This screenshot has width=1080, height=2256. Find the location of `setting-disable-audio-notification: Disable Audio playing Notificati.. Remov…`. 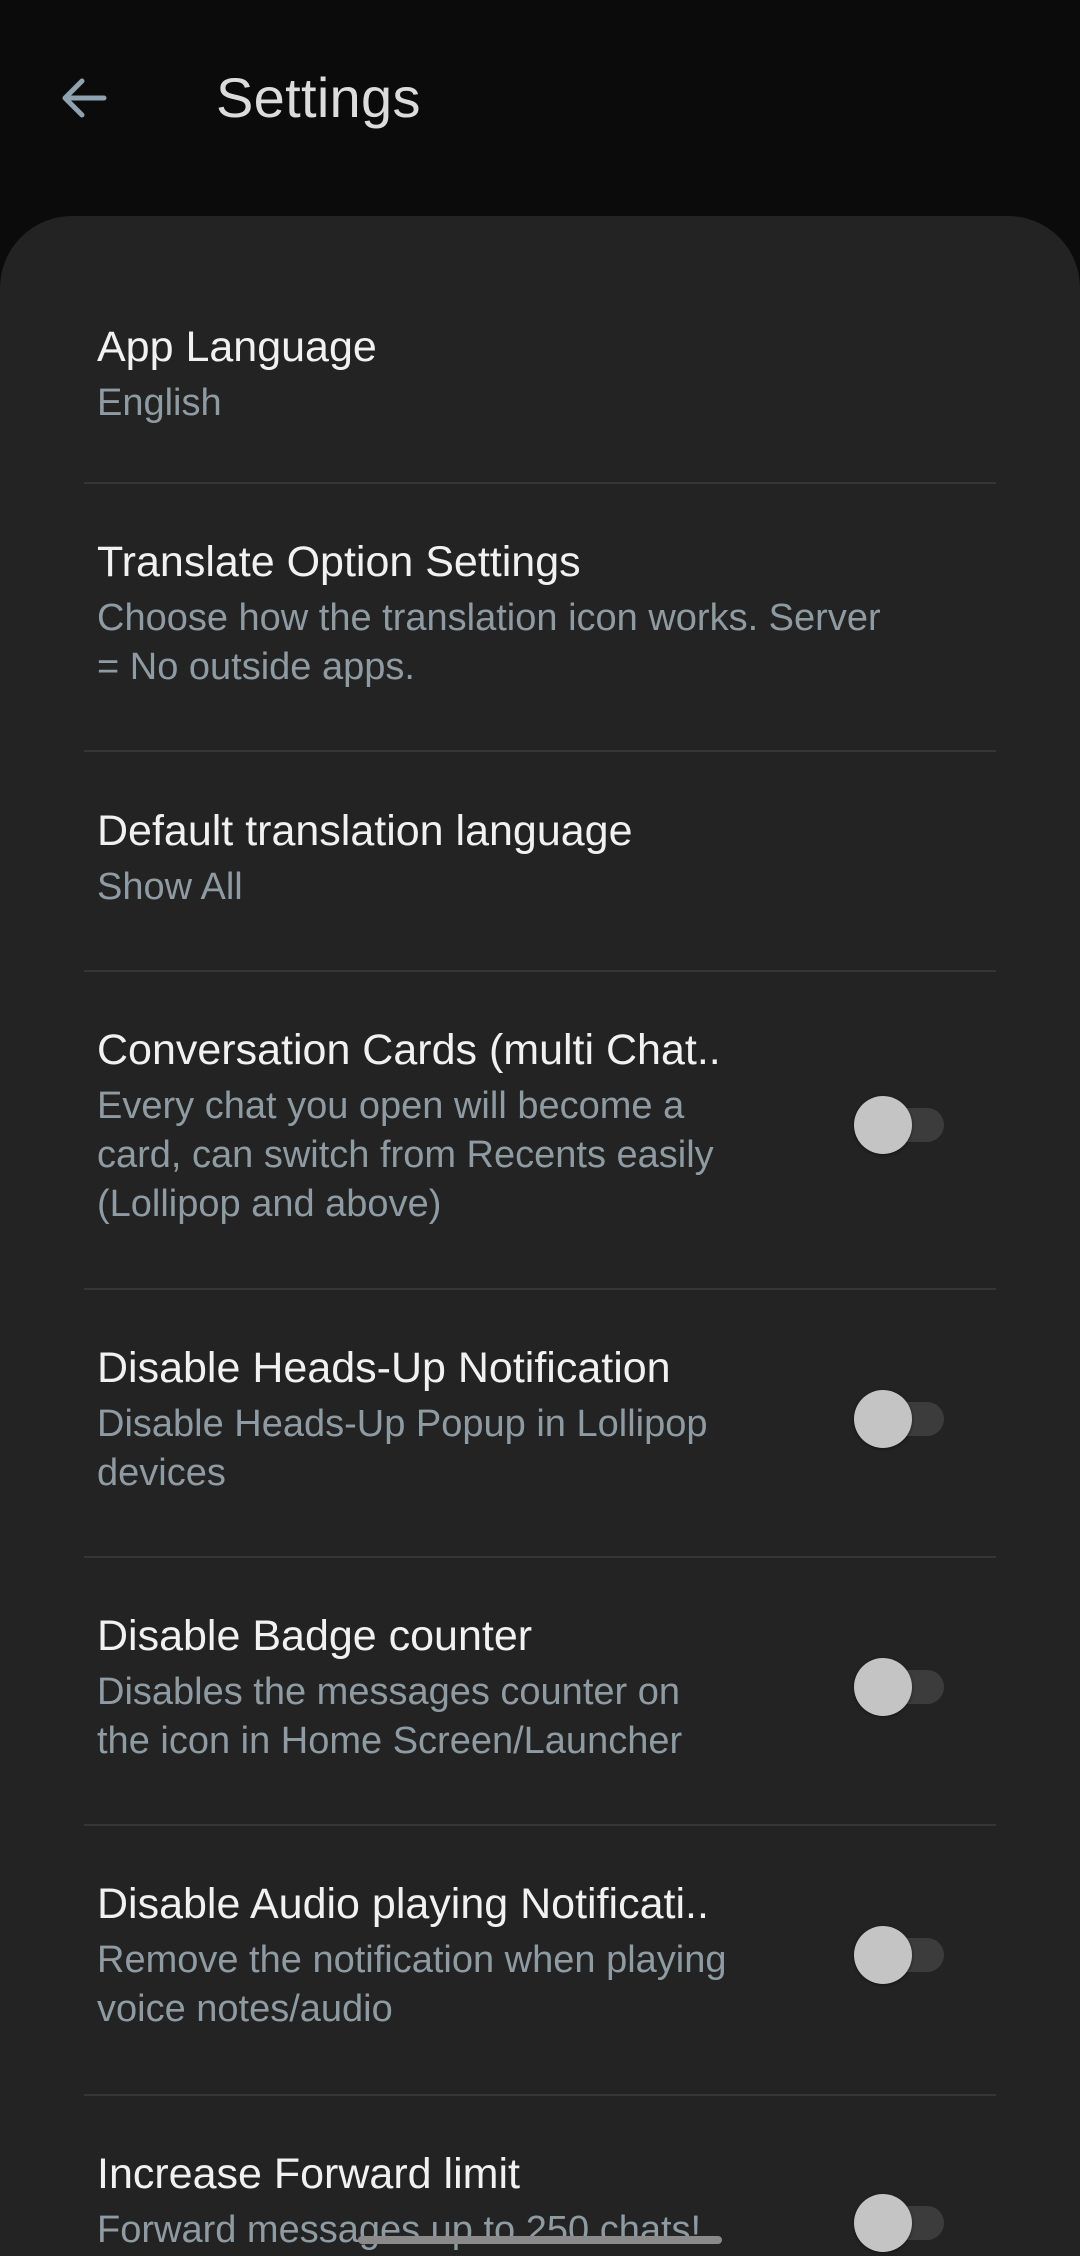

setting-disable-audio-notification: Disable Audio playing Notificati.. Remov… is located at coordinates (540, 1961).